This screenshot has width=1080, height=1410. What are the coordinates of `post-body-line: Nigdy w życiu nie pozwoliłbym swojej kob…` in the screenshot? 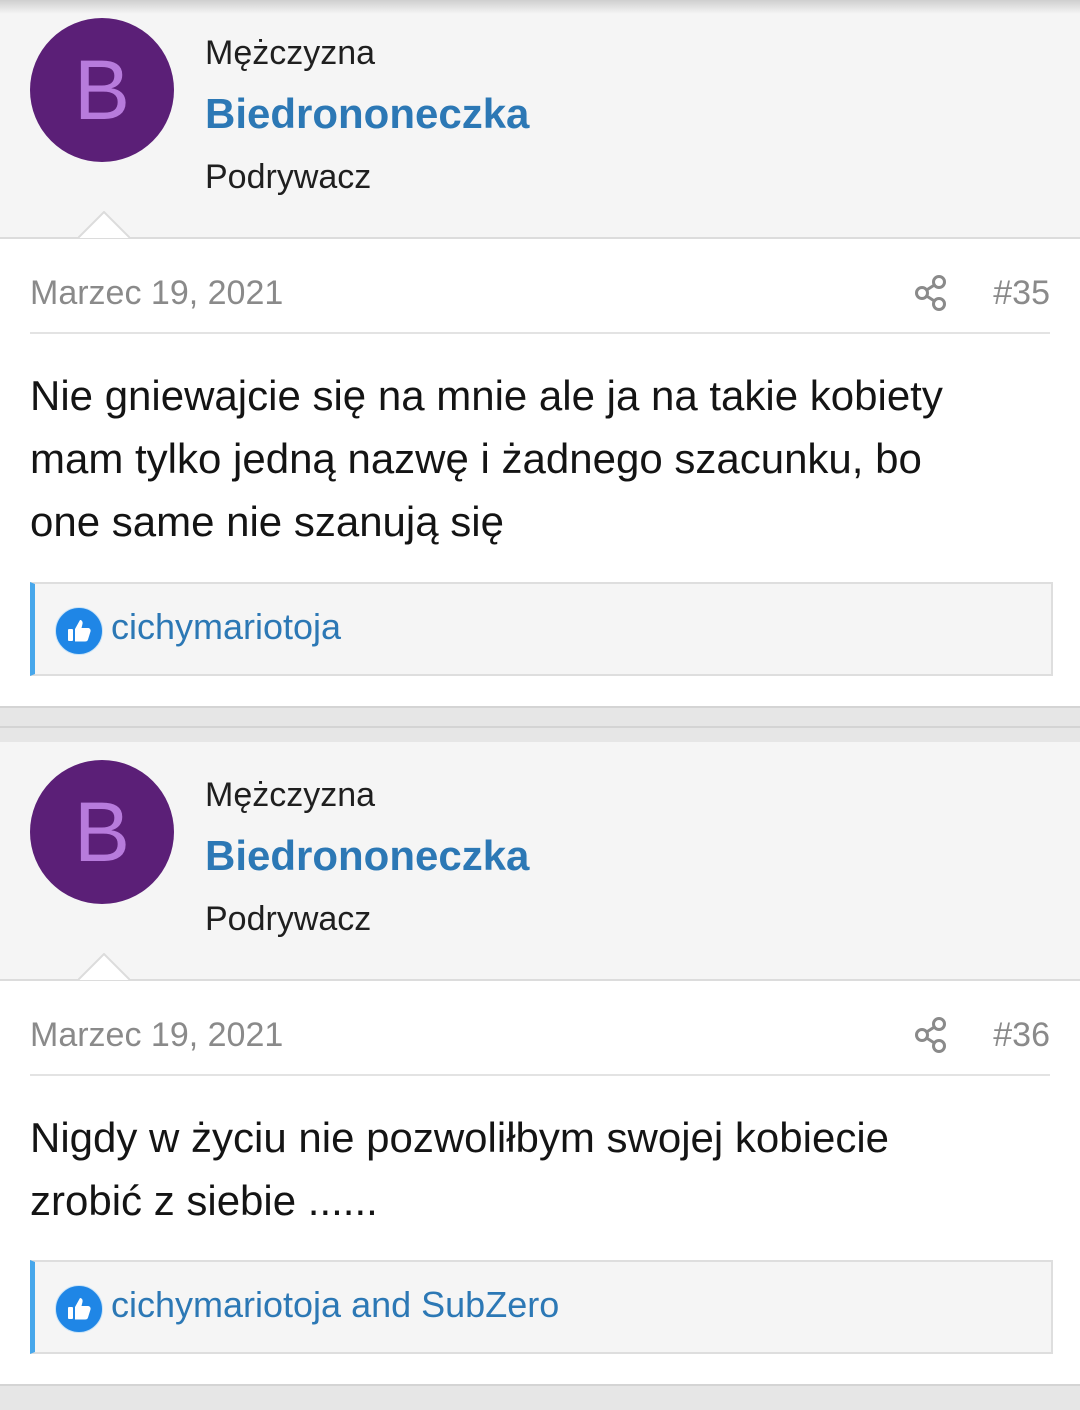 It's located at (460, 1137).